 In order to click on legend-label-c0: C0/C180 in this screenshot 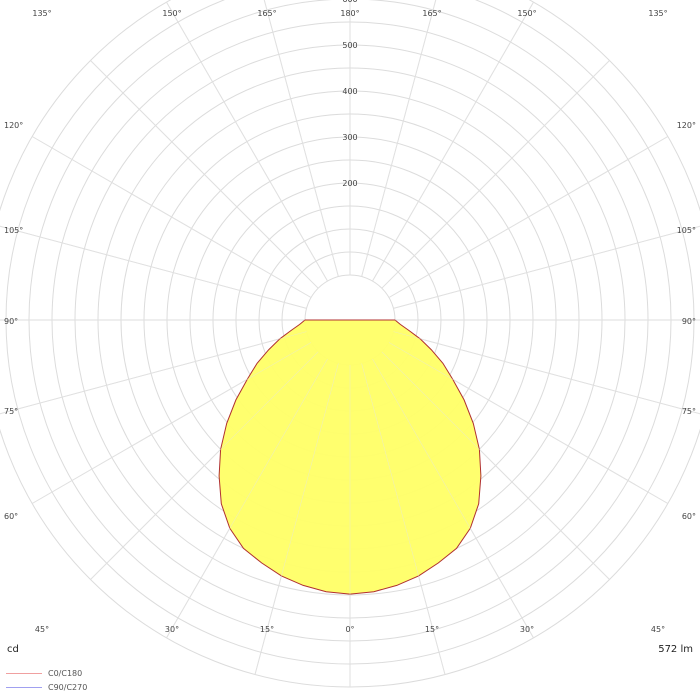, I will do `click(65, 673)`.